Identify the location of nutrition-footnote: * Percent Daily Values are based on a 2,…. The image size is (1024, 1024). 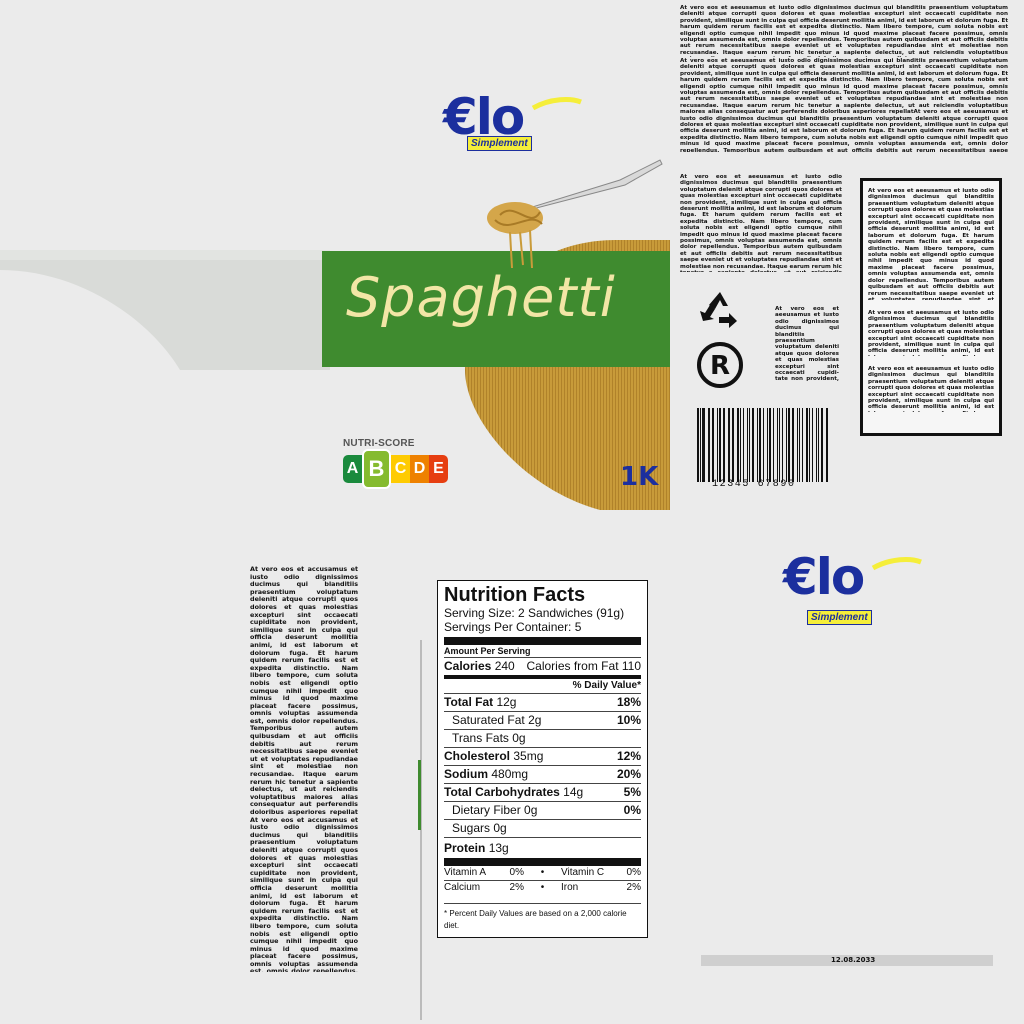
(542, 917).